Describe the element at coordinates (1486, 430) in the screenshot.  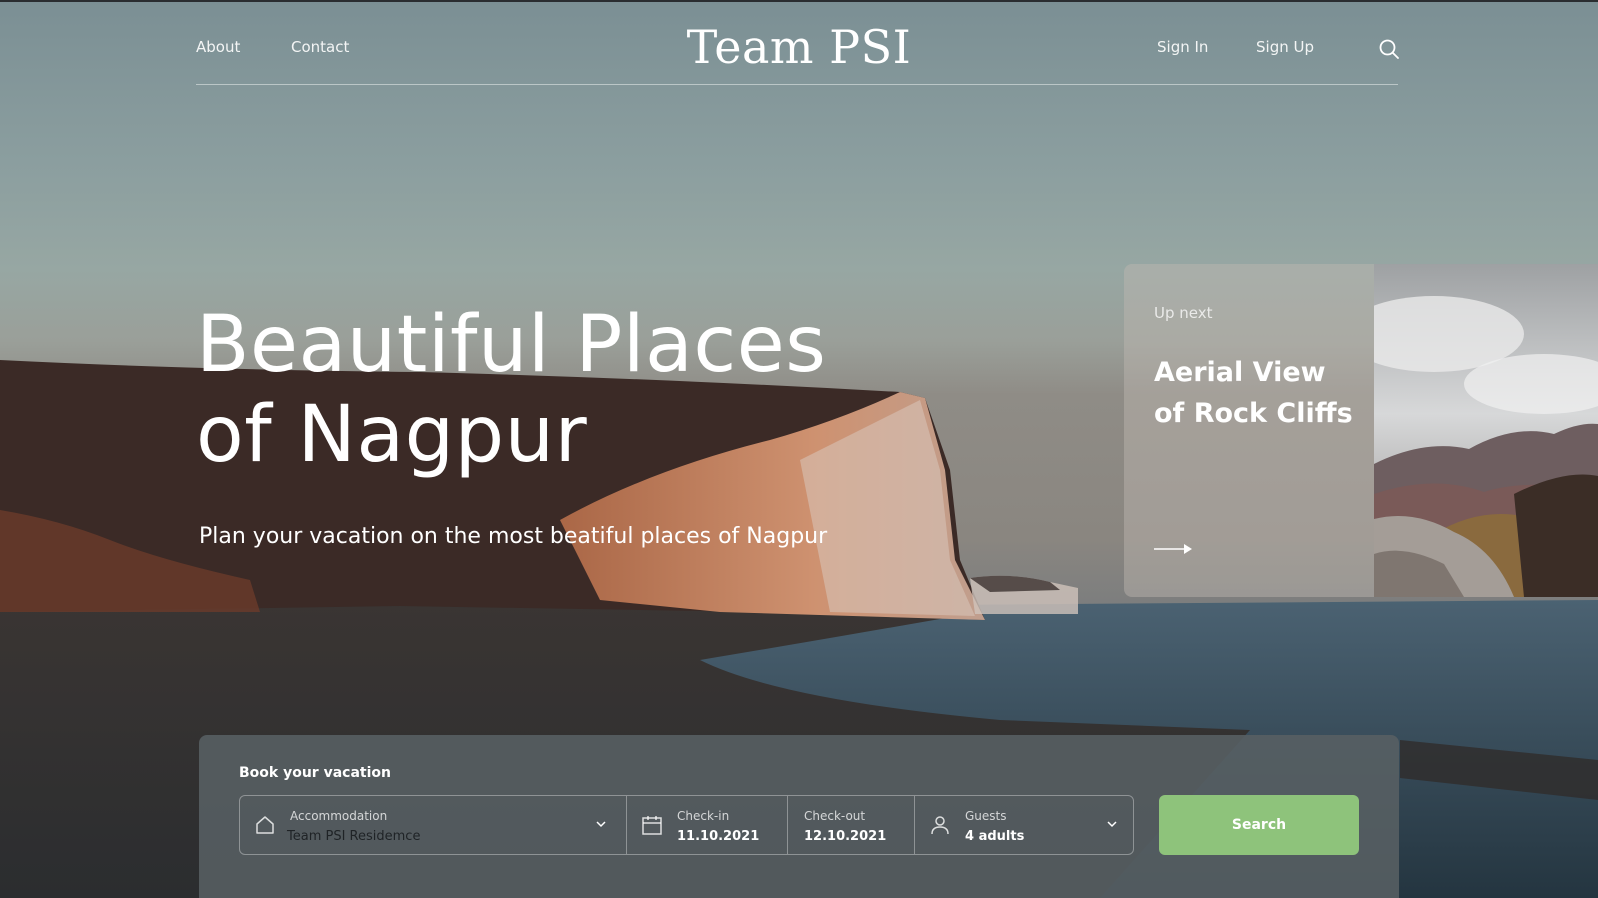
I see `up-next-image` at that location.